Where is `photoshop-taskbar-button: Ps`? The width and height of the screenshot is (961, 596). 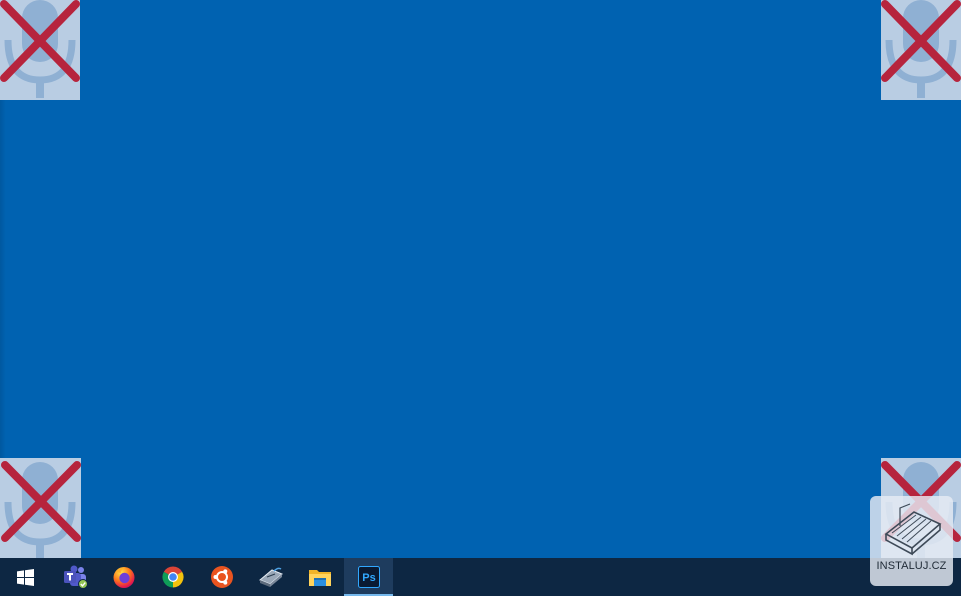 photoshop-taskbar-button: Ps is located at coordinates (368, 577).